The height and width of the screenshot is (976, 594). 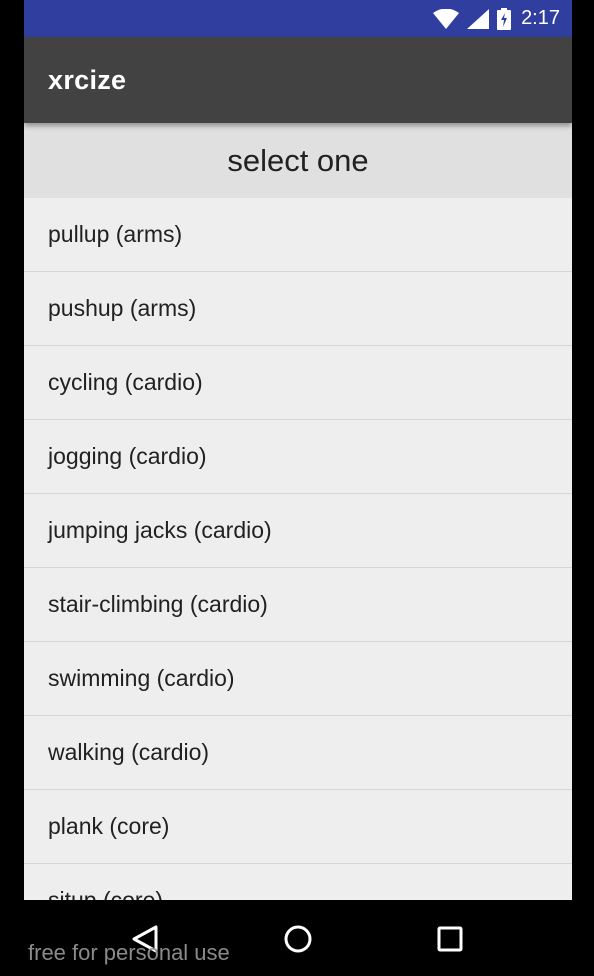 I want to click on app-title: xrcize, so click(x=87, y=79).